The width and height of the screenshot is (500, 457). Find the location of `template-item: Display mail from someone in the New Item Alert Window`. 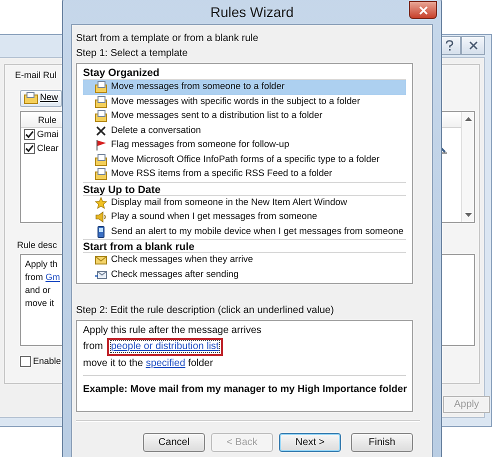

template-item: Display mail from someone in the New Item Alert Window is located at coordinates (244, 203).